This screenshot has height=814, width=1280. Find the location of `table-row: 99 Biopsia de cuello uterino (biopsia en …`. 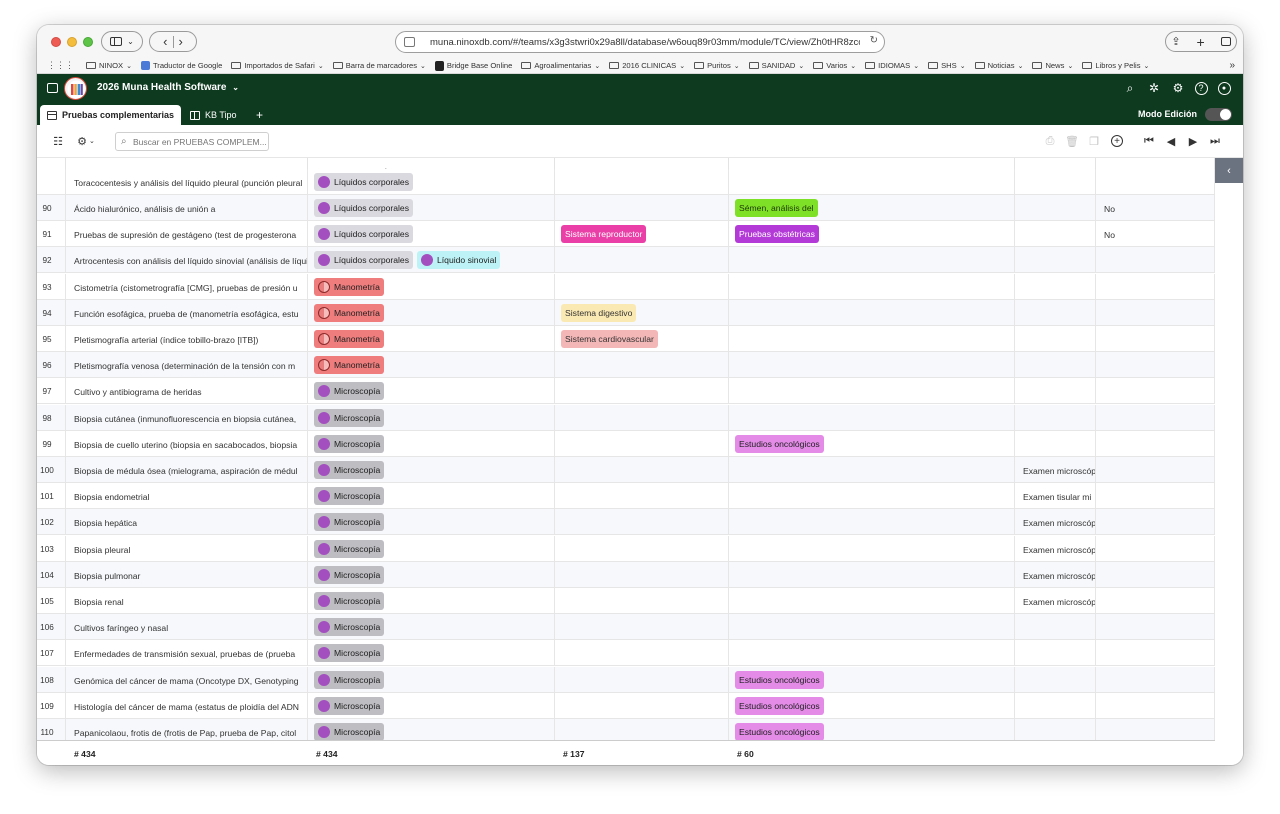

table-row: 99 Biopsia de cuello uterino (biopsia en … is located at coordinates (626, 443).